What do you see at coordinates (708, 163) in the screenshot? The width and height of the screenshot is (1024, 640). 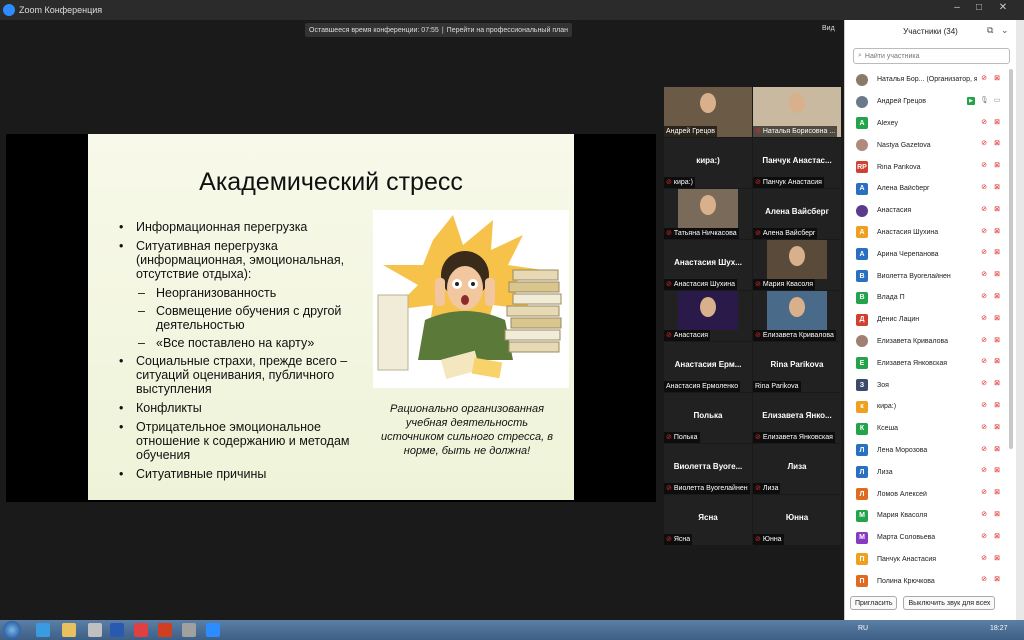 I see `video-tile: кира:) ⊘ кира:)` at bounding box center [708, 163].